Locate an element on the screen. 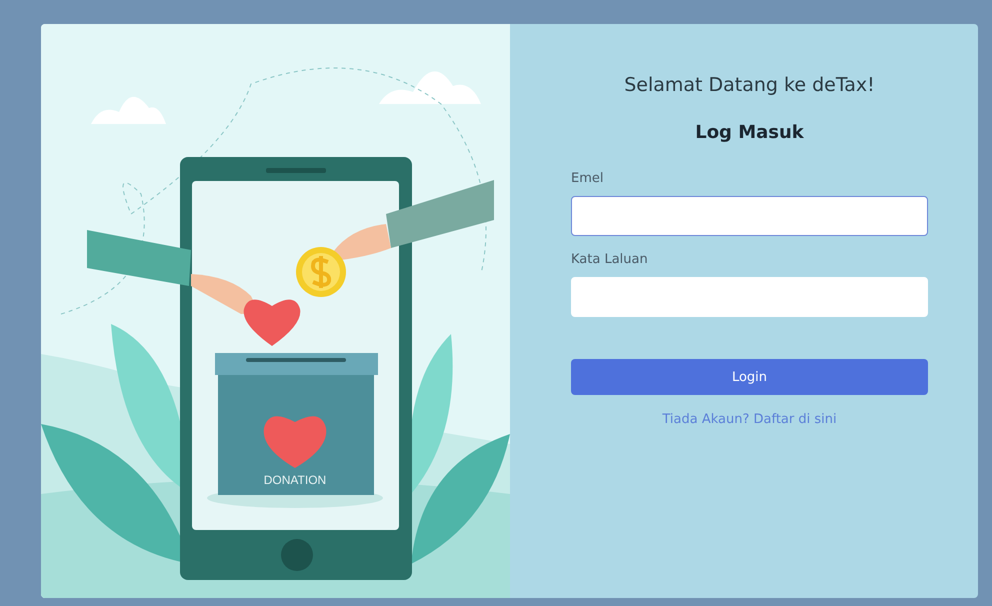  welcome-heading: Selamat Datang ke deTax! is located at coordinates (749, 85).